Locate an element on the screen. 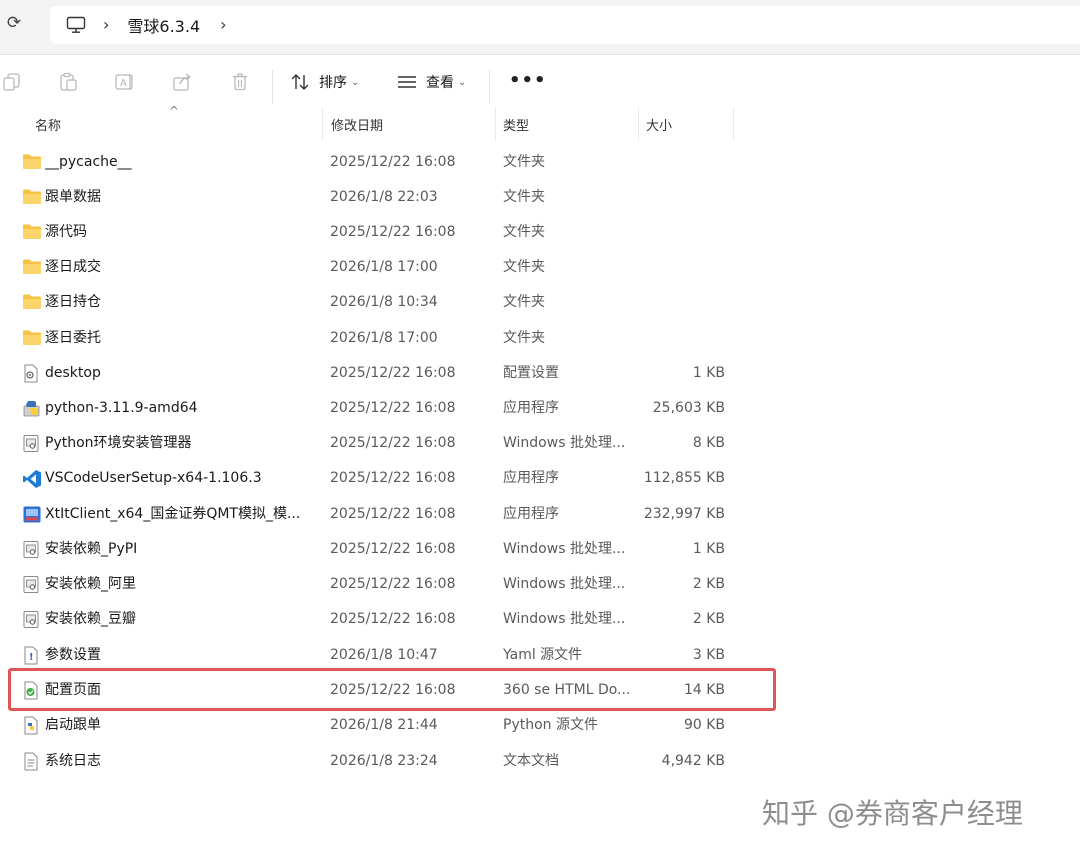 This screenshot has height=857, width=1080. paste-icon is located at coordinates (68, 82).